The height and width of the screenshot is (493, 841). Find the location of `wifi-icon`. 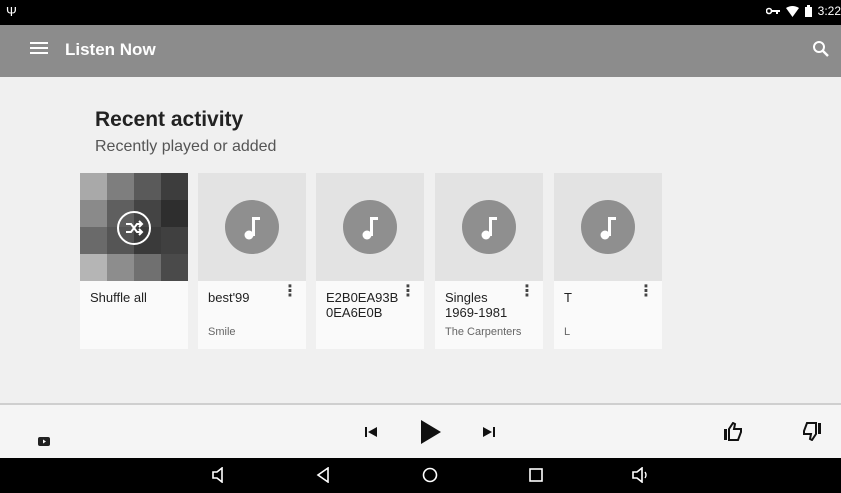

wifi-icon is located at coordinates (792, 11).